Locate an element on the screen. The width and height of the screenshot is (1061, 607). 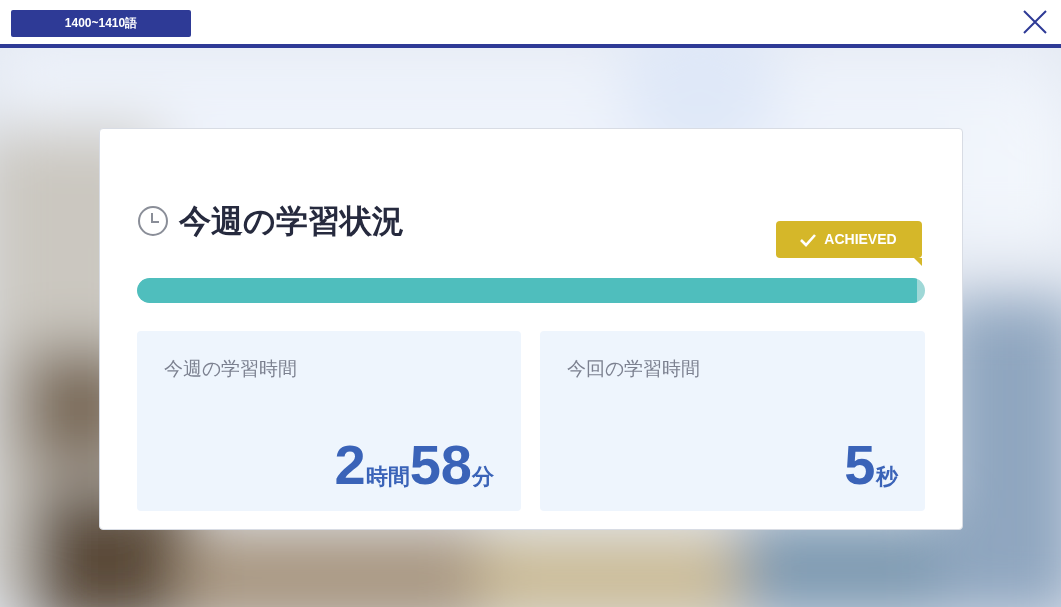
close-button is located at coordinates (1035, 22).